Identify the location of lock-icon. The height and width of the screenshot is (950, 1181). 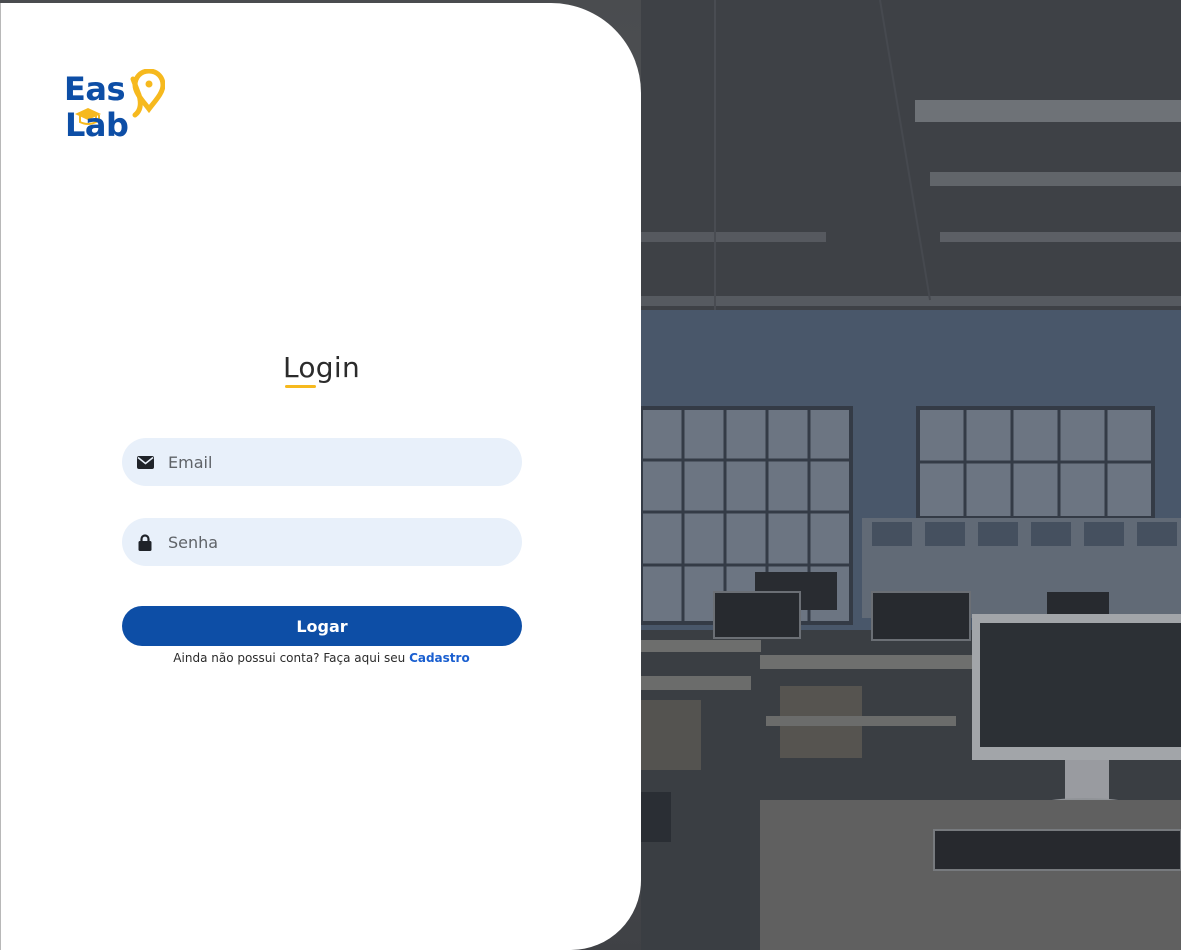
(145, 542).